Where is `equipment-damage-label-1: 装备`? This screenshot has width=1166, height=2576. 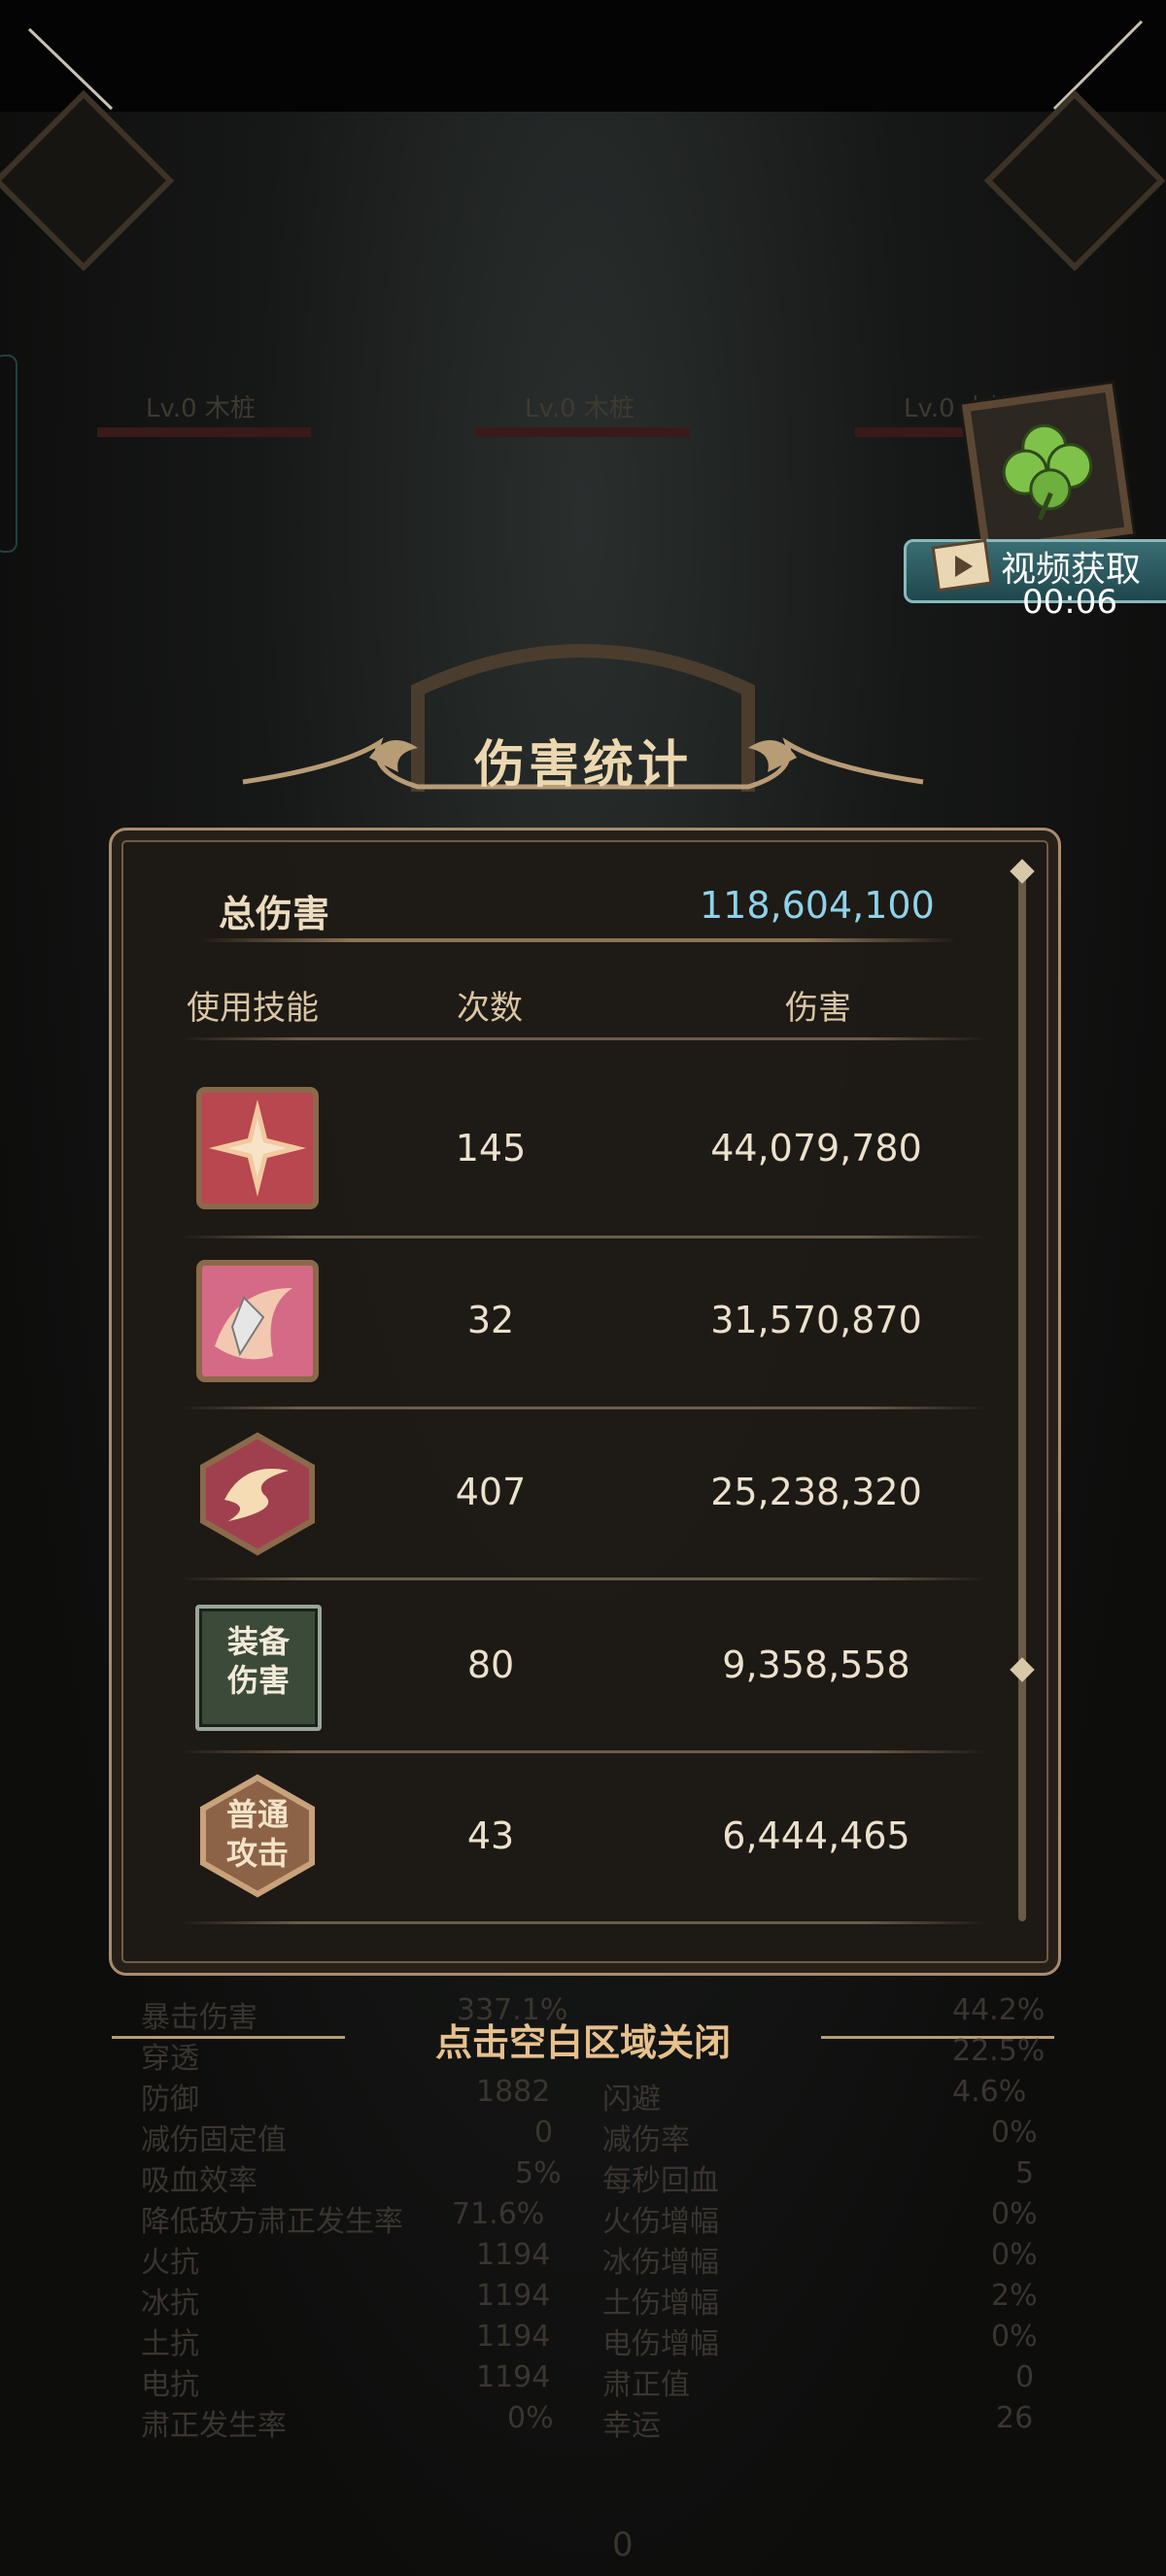 equipment-damage-label-1: 装备 is located at coordinates (258, 1641).